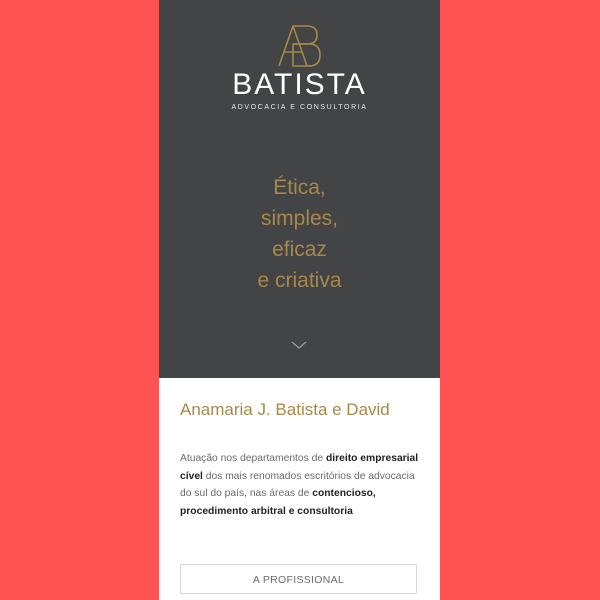  Describe the element at coordinates (299, 107) in the screenshot. I see `brand-tagline: ADVOCACIA E CONSULTORIA` at that location.